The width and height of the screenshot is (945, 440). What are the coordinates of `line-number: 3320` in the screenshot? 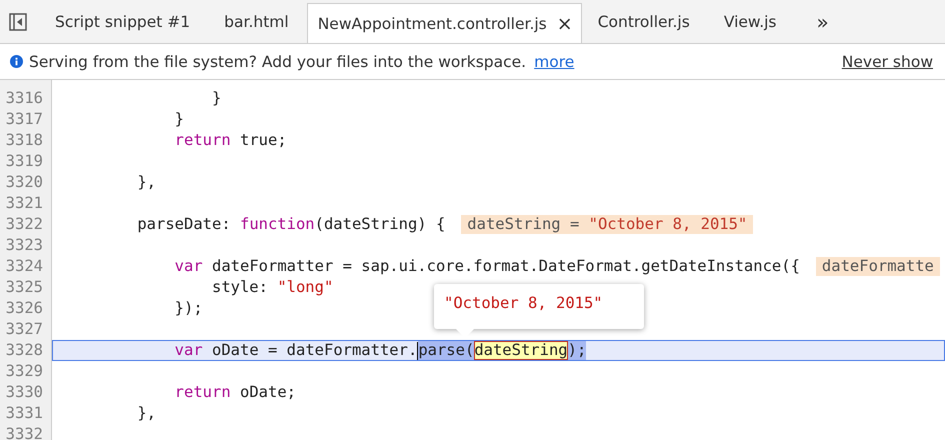 It's located at (26, 182).